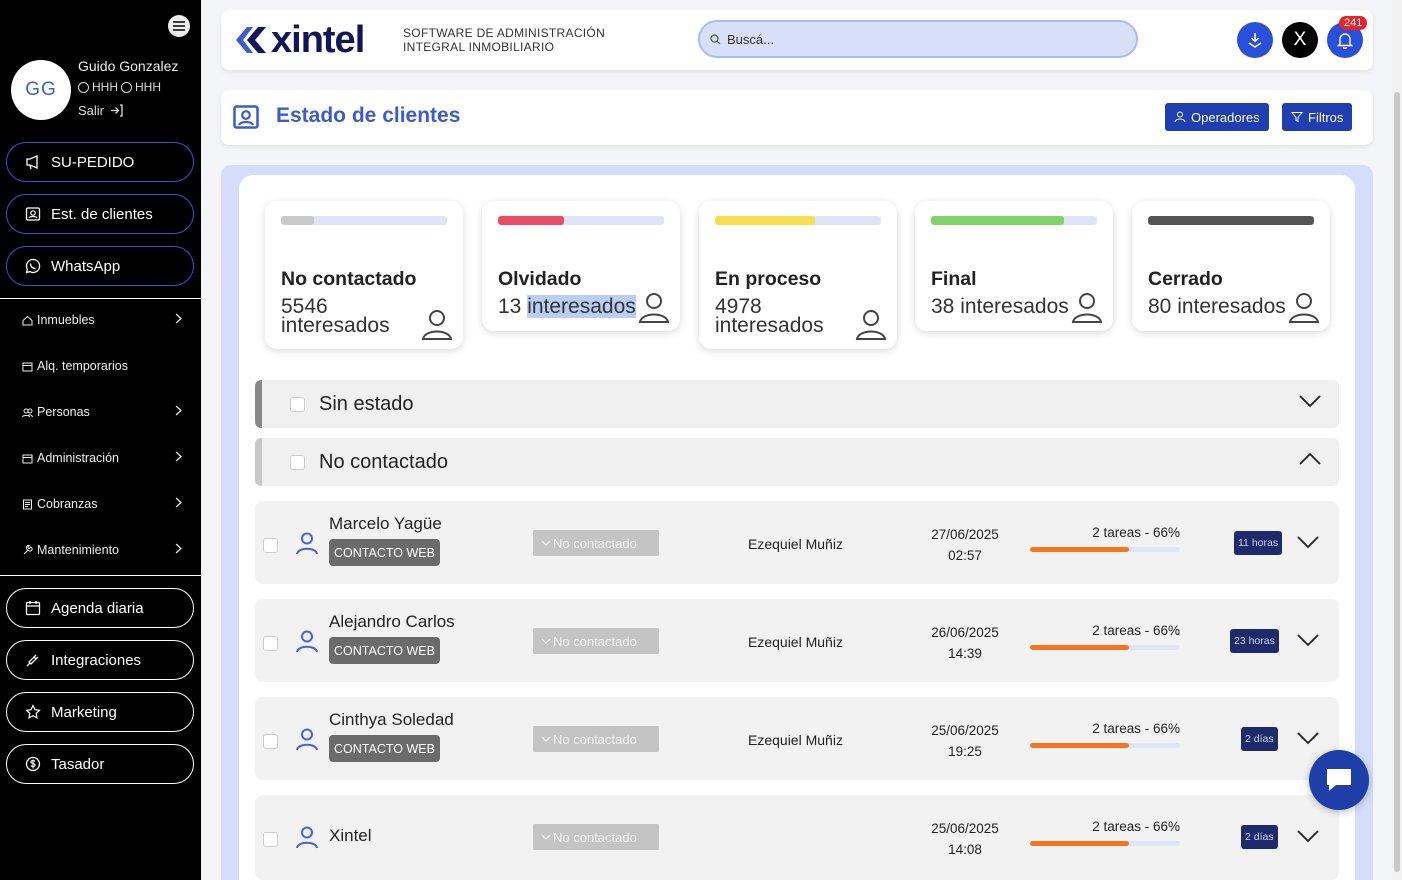 Image resolution: width=1402 pixels, height=880 pixels. Describe the element at coordinates (531, 220) in the screenshot. I see `card-progress-fill` at that location.